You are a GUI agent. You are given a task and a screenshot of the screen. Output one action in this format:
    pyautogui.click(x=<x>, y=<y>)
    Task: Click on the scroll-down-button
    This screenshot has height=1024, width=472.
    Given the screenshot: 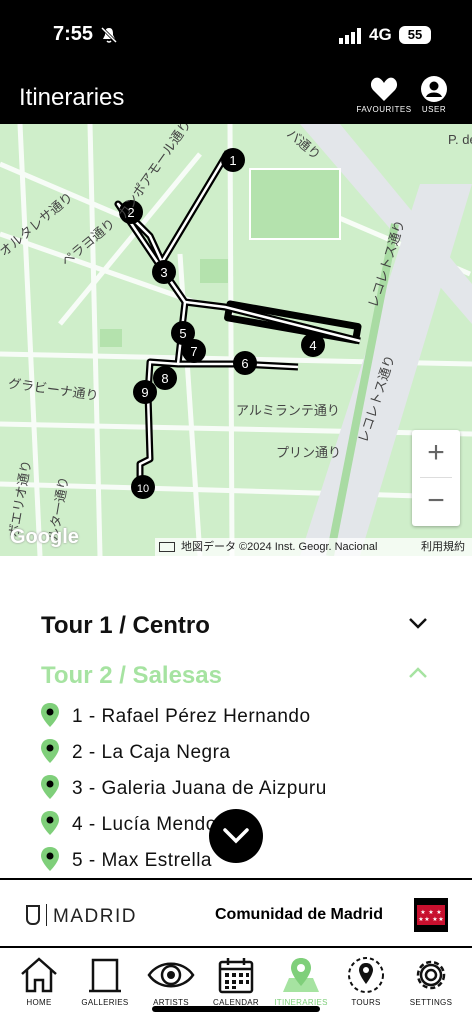 What is the action you would take?
    pyautogui.click(x=236, y=836)
    